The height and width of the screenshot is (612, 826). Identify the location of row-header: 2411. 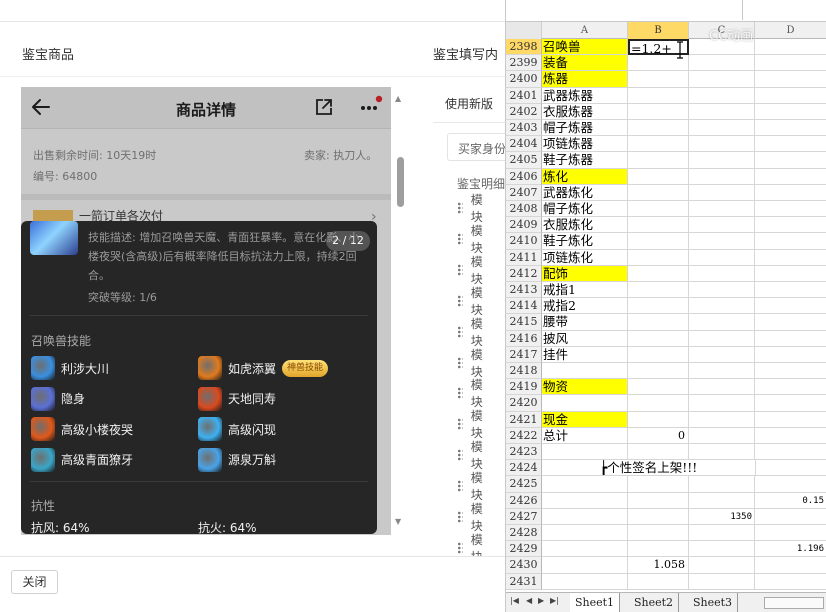
(524, 257).